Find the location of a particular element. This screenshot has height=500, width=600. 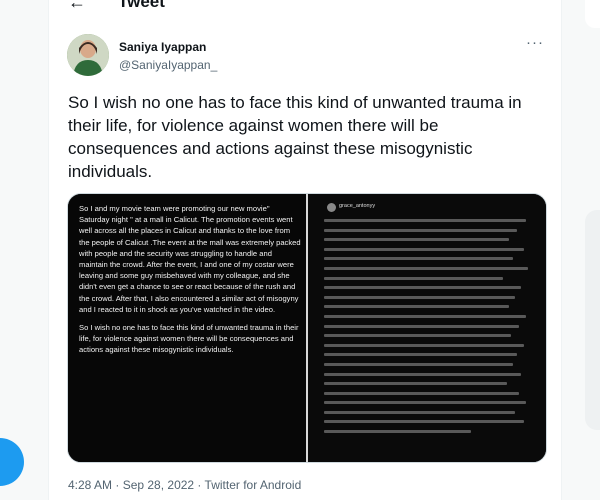

compose-tweet-button is located at coordinates (12, 462).